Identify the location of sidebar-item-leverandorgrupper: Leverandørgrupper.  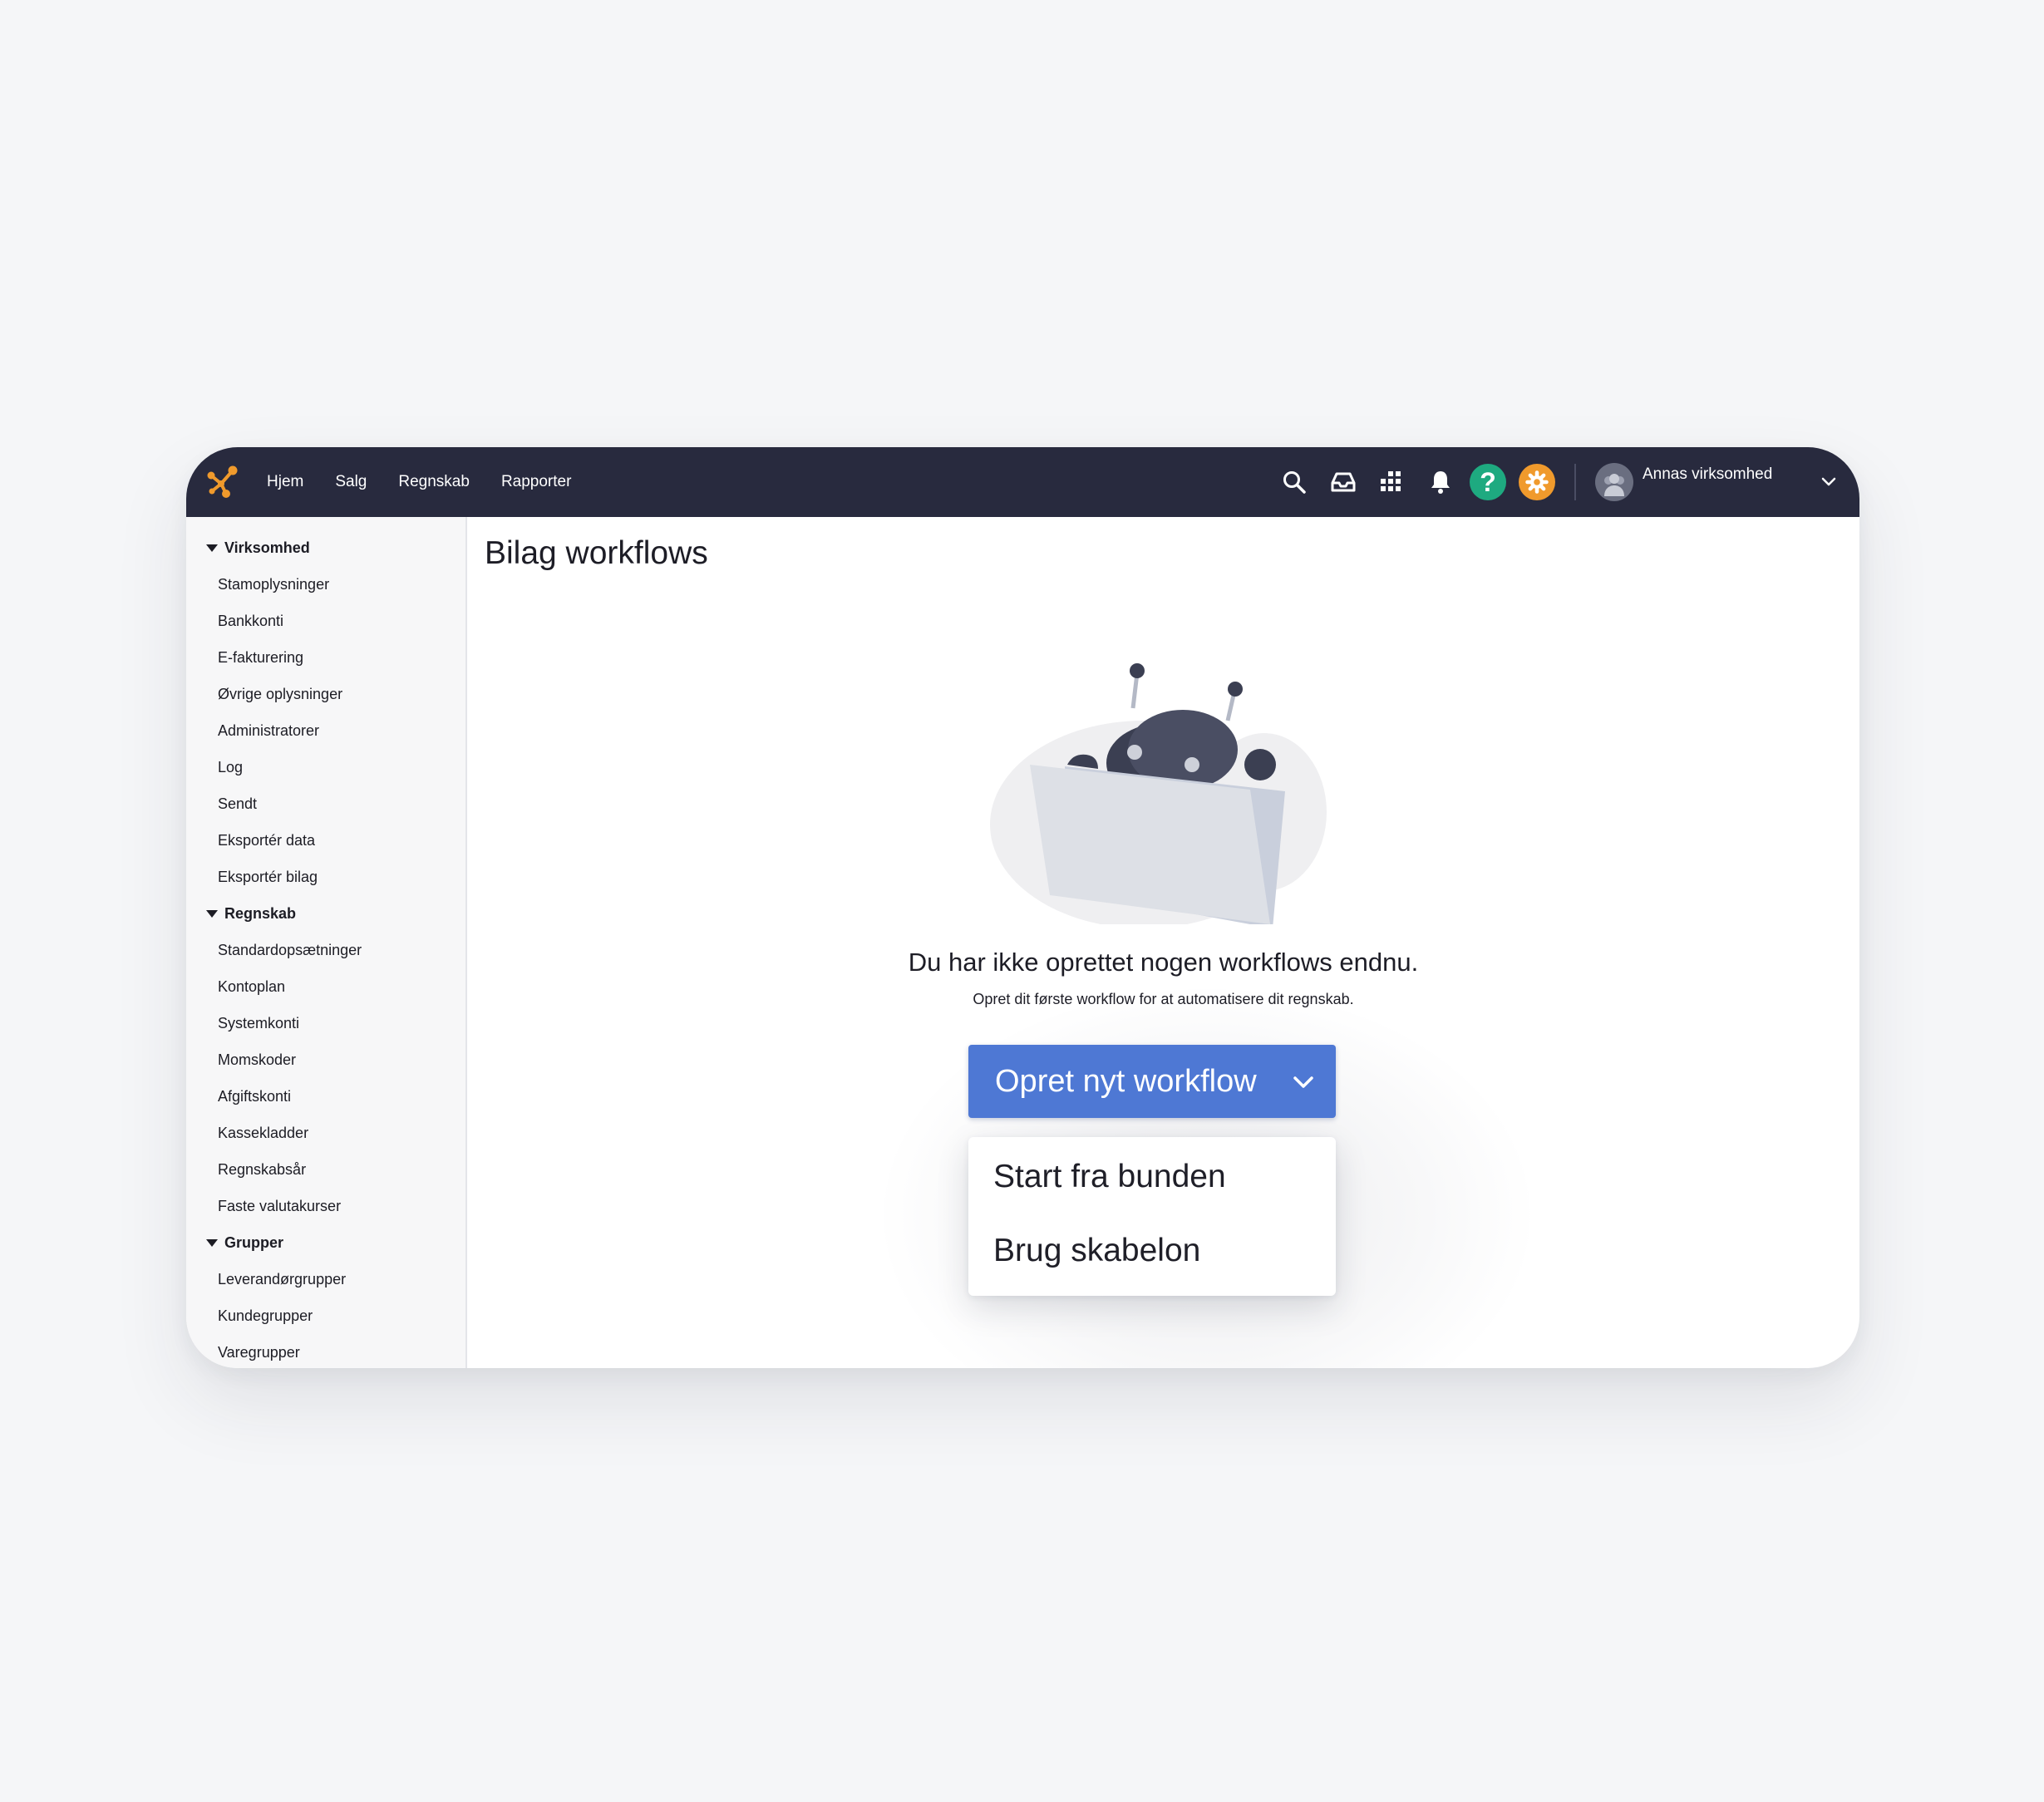
(325, 1279).